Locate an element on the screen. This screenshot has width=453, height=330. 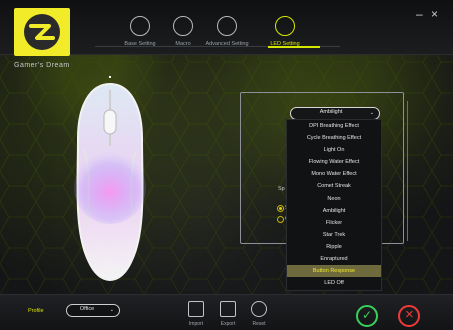
profile-value: Office is located at coordinates (87, 309).